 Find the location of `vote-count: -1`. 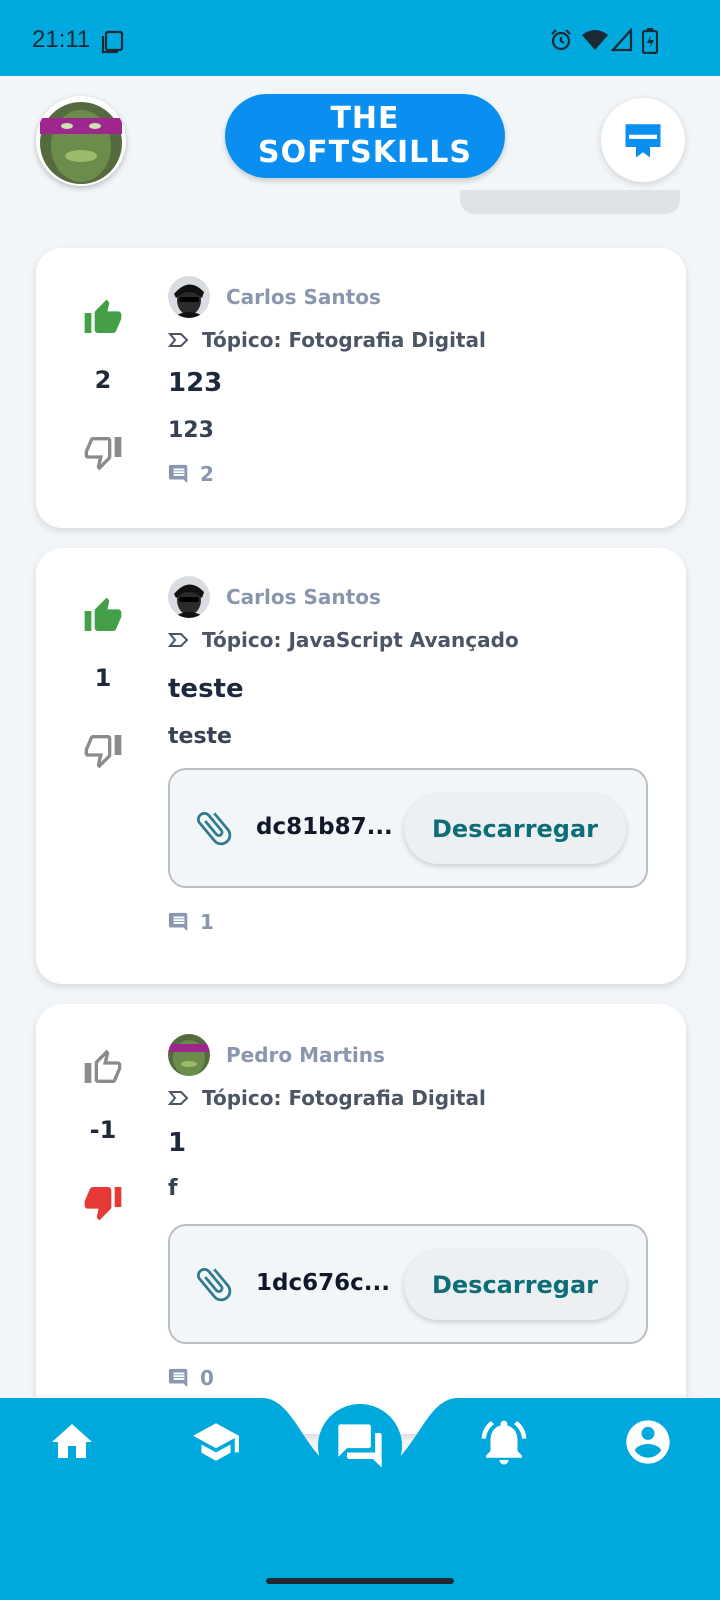

vote-count: -1 is located at coordinates (103, 1130).